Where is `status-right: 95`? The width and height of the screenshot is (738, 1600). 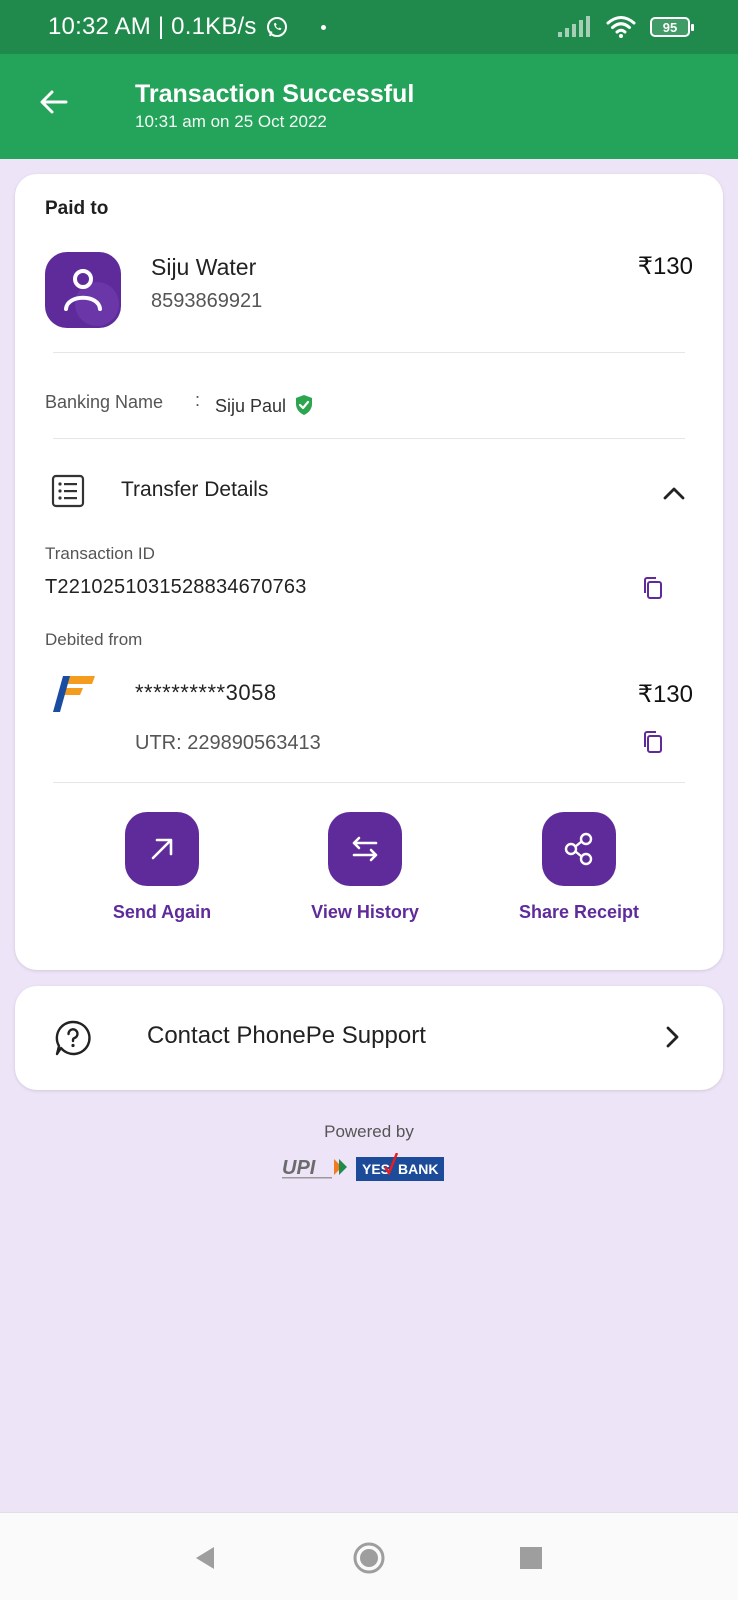 status-right: 95 is located at coordinates (626, 27).